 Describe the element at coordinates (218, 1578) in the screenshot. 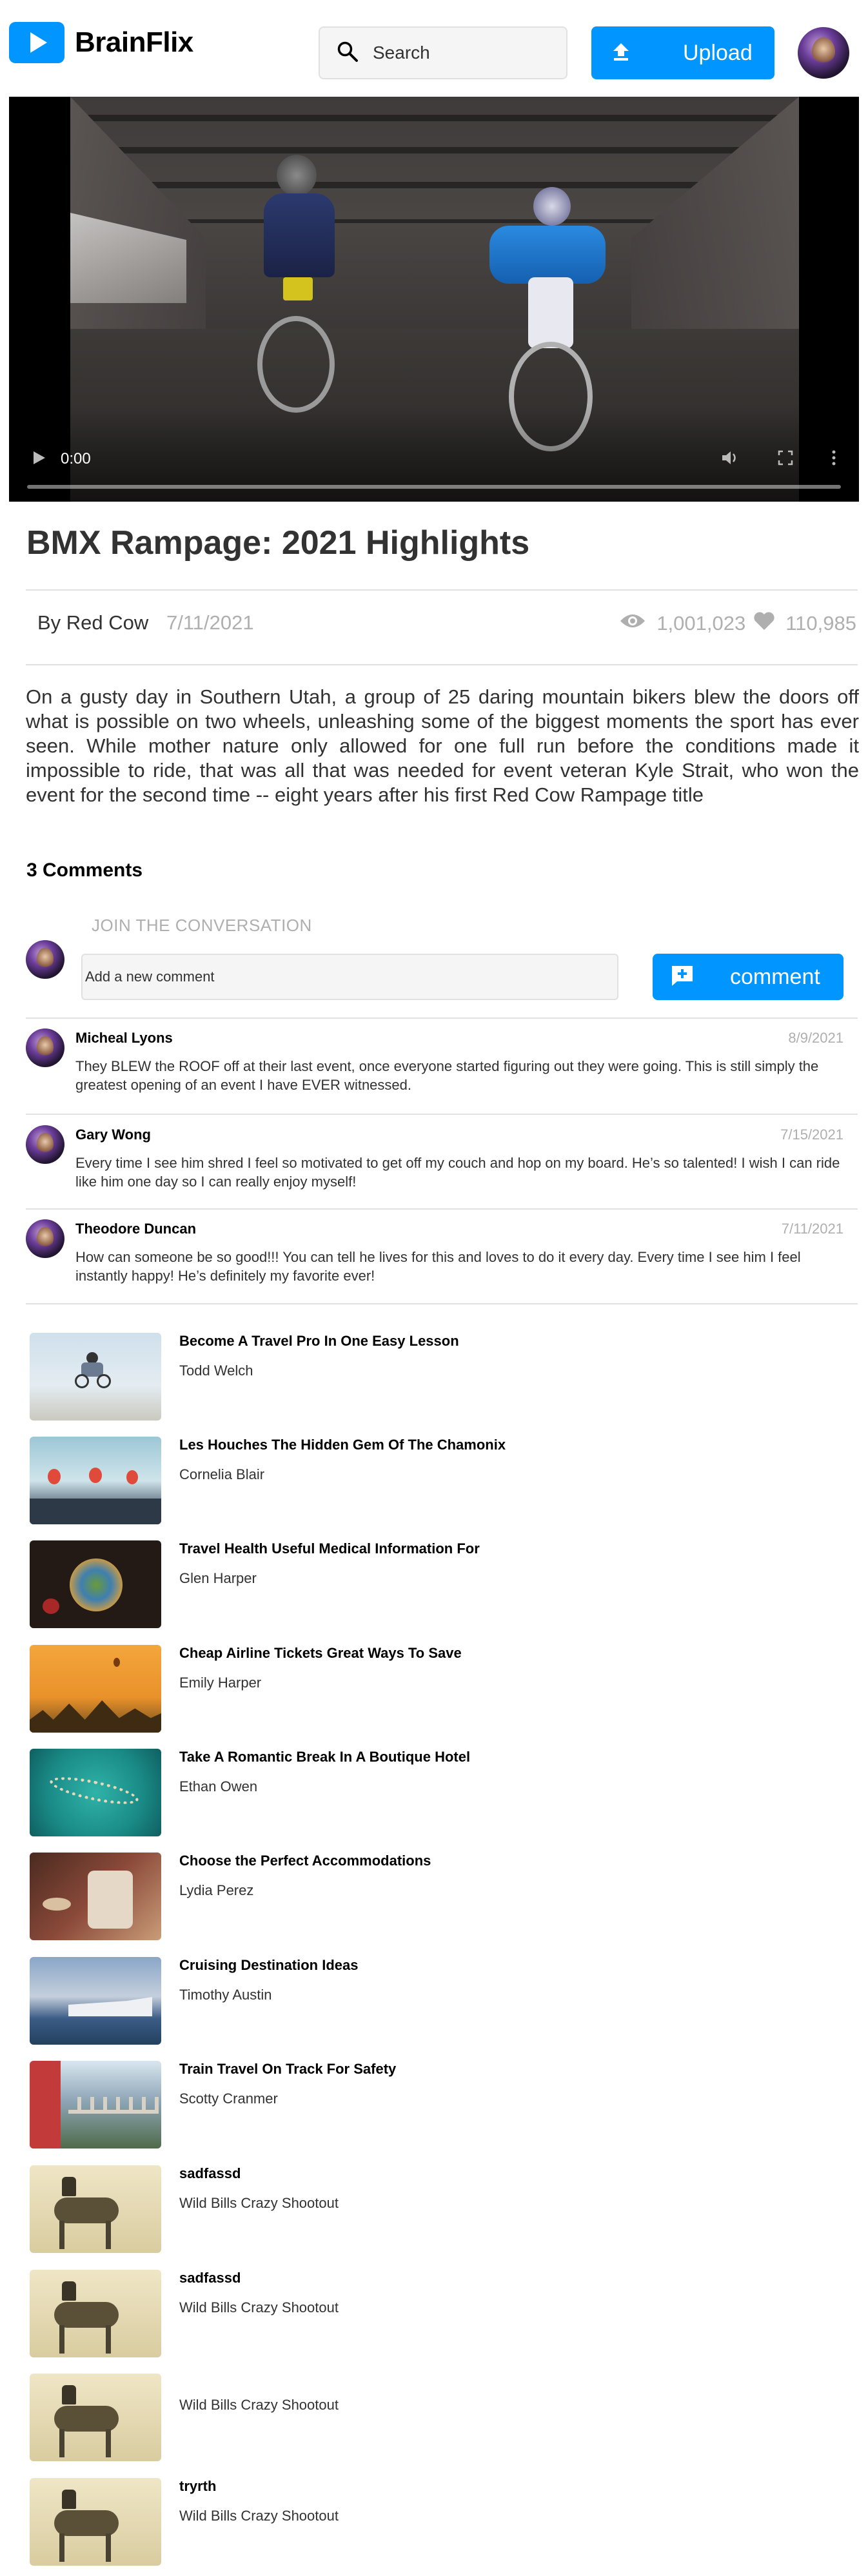

I see `next-video-author: Glen Harper` at that location.